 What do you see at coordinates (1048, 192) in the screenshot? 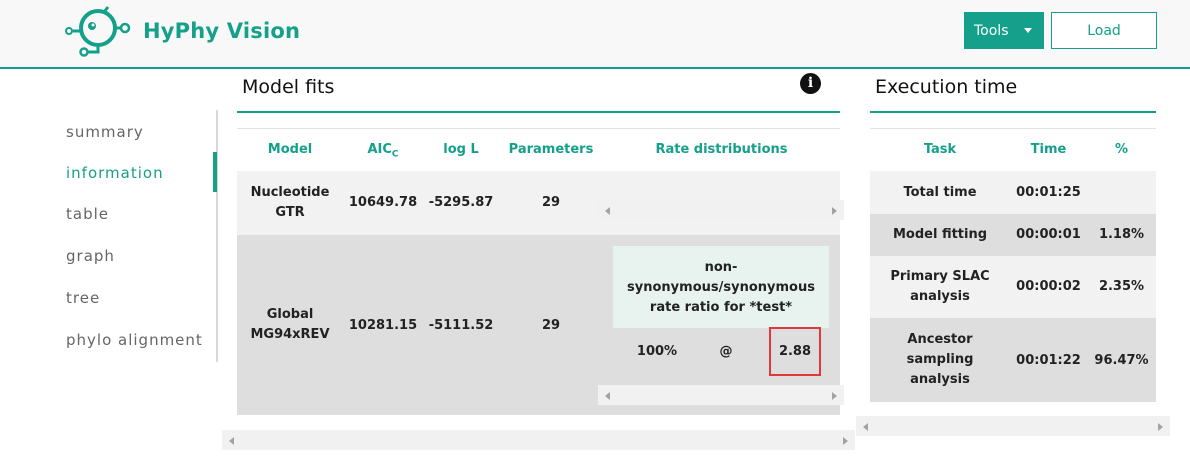
I see `time-cell: 00:01:25` at bounding box center [1048, 192].